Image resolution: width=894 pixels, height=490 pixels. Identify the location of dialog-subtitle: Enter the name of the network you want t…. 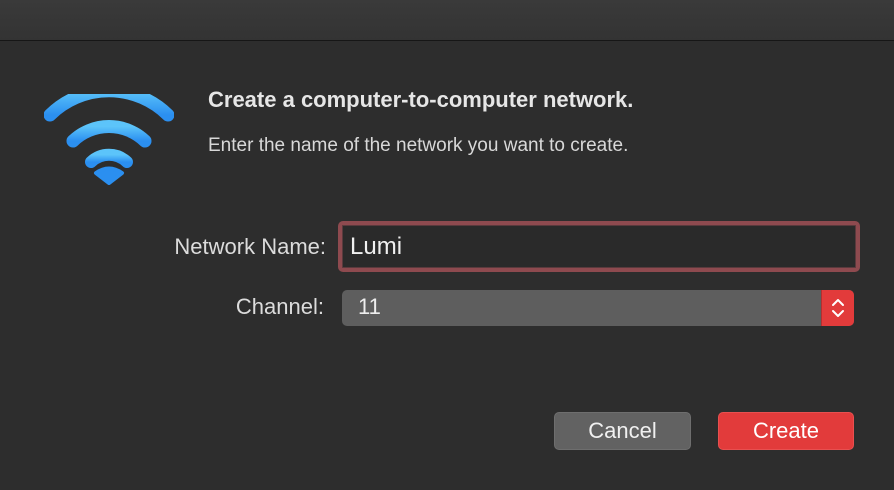
(418, 145).